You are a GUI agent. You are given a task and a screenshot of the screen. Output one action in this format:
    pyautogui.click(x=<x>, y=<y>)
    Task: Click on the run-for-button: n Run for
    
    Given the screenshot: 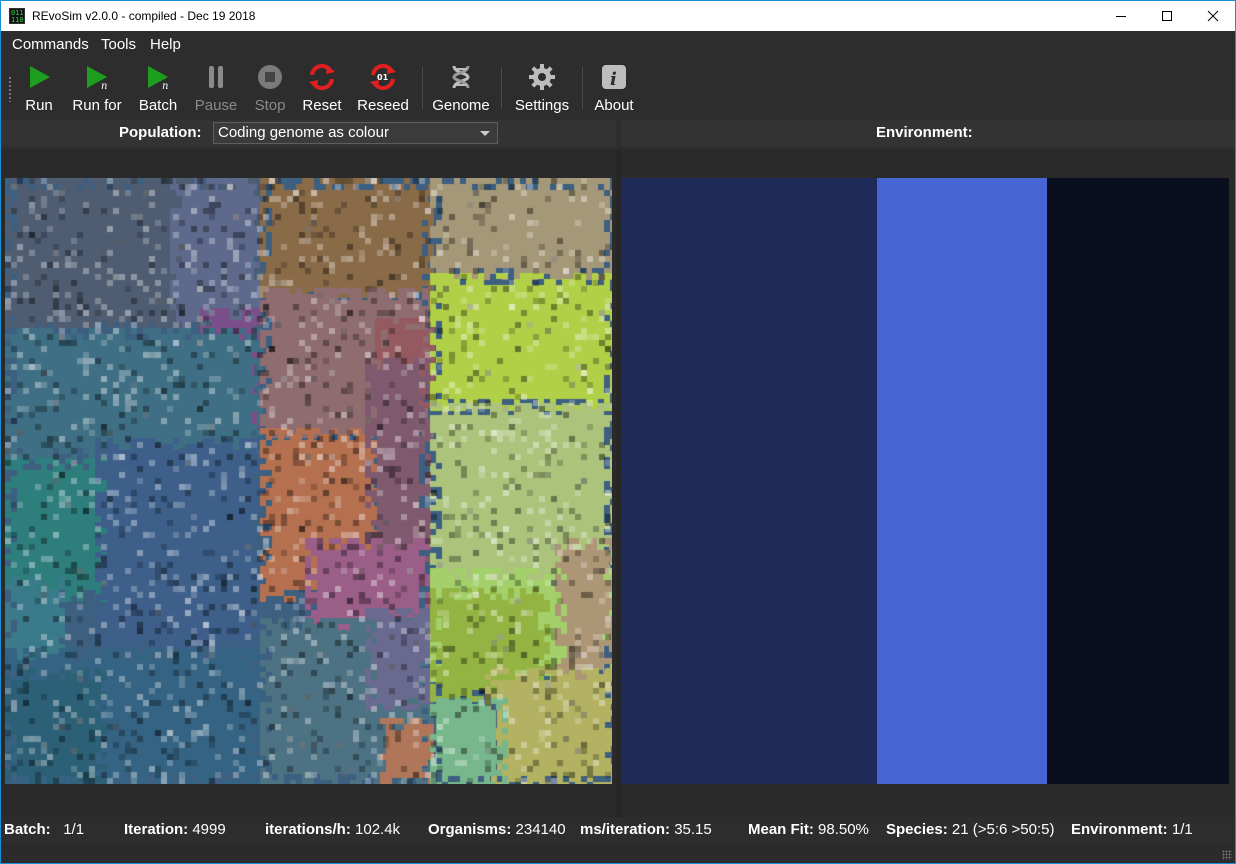 What is the action you would take?
    pyautogui.click(x=97, y=87)
    